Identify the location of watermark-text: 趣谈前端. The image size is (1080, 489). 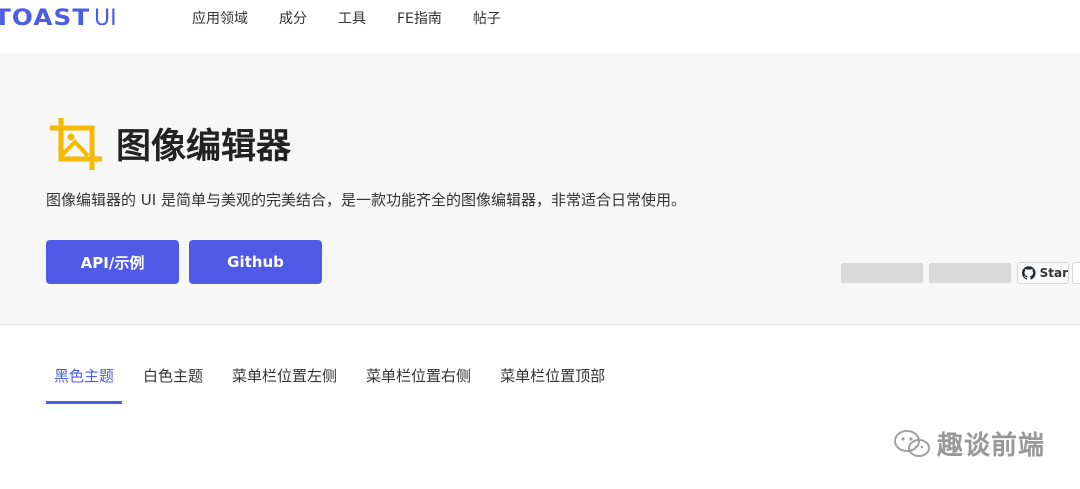
(991, 446).